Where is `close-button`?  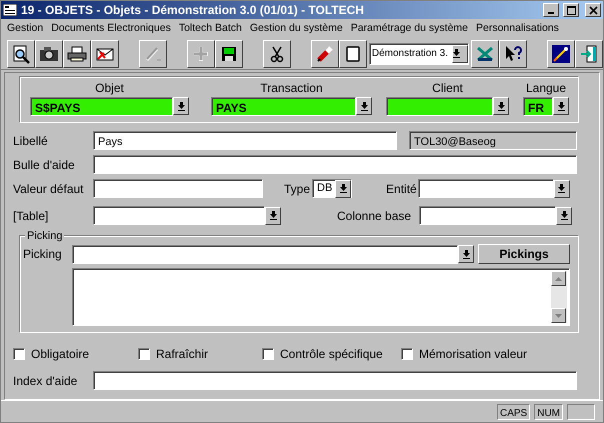 close-button is located at coordinates (593, 10).